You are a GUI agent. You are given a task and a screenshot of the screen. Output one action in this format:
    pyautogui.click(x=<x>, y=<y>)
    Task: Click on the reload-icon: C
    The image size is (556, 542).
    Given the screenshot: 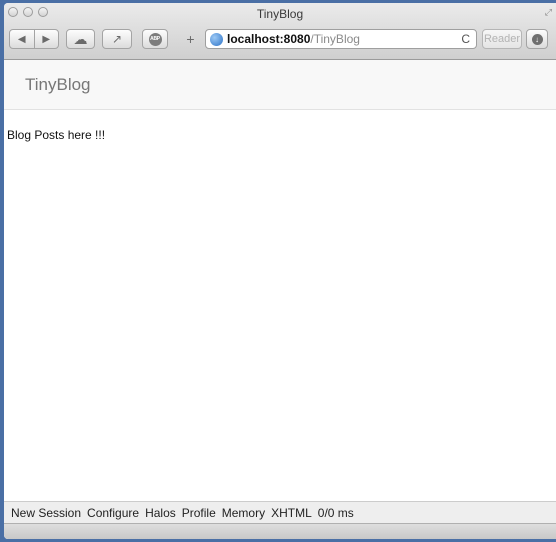 What is the action you would take?
    pyautogui.click(x=465, y=39)
    